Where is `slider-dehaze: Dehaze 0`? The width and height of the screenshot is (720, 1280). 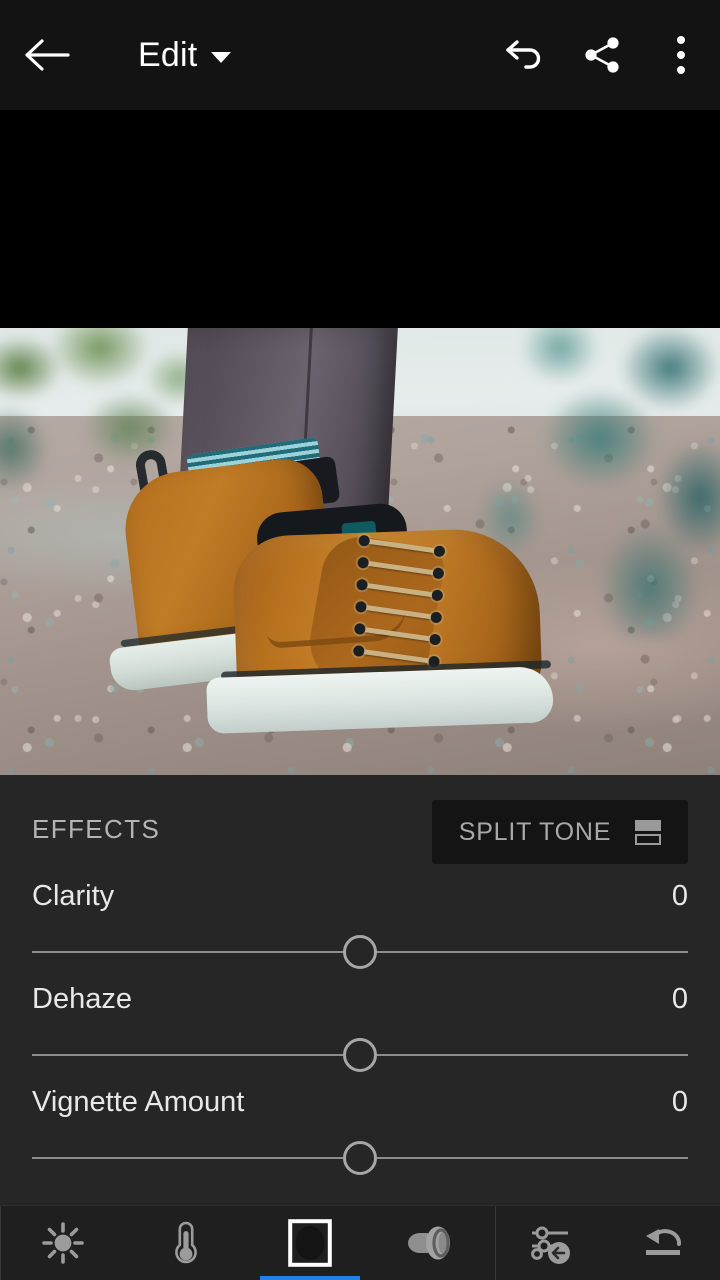 slider-dehaze: Dehaze 0 is located at coordinates (360, 1033).